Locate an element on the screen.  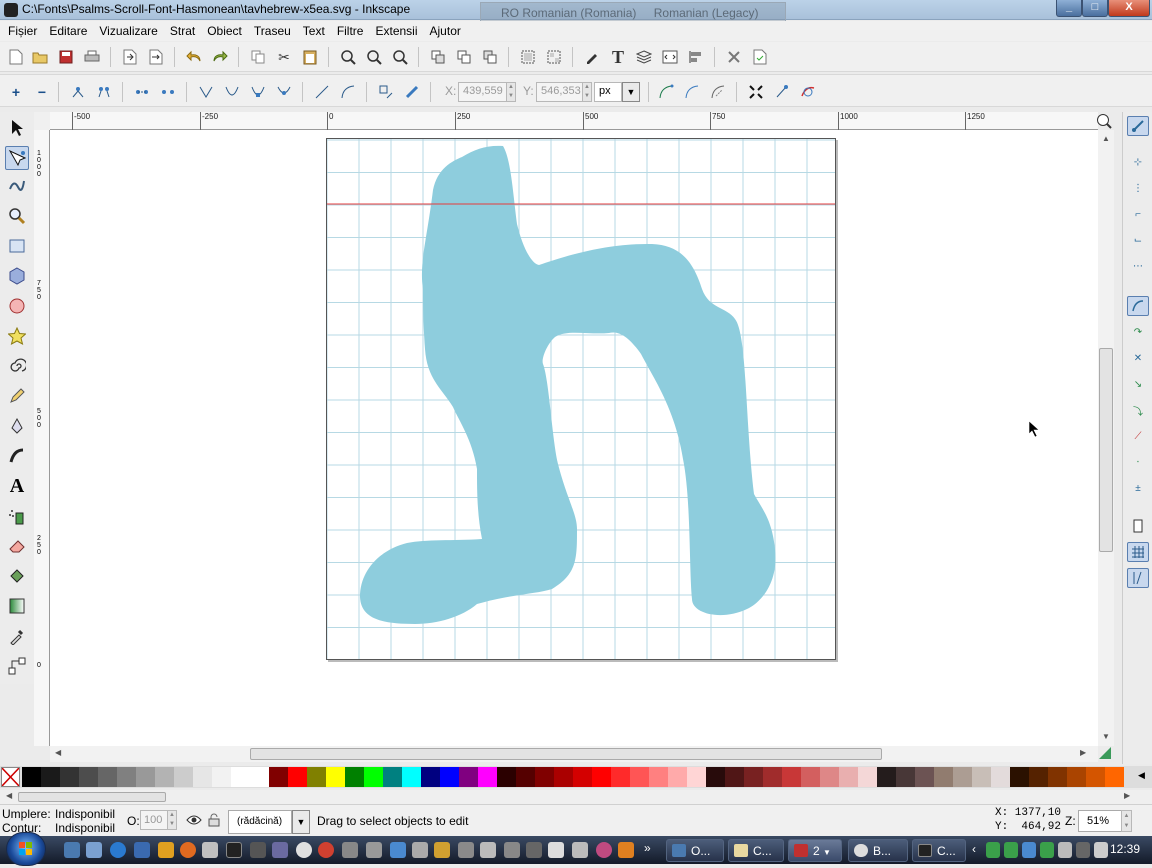
snap-object-center-icon: ⋅ is located at coordinates (1138, 462).